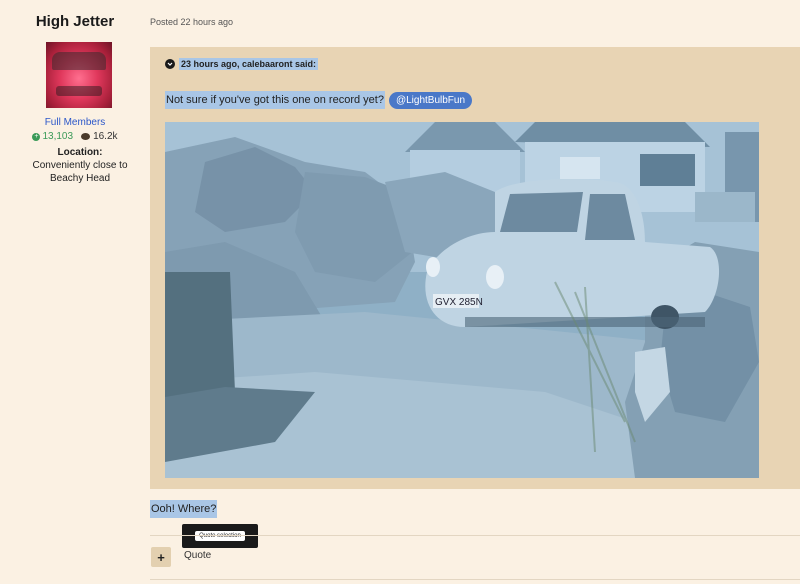  Describe the element at coordinates (459, 302) in the screenshot. I see `licence-plate: GVX 285N` at that location.